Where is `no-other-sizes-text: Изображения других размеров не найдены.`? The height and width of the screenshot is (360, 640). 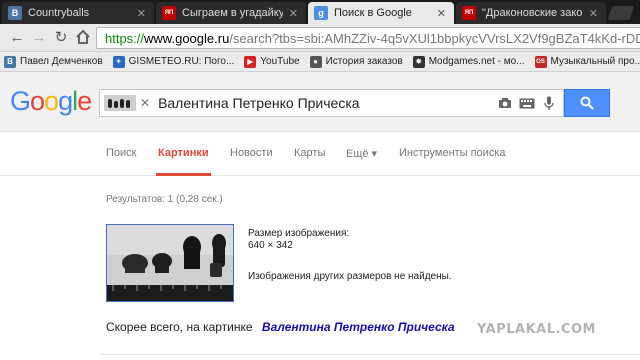 no-other-sizes-text: Изображения других размеров не найдены. is located at coordinates (350, 276).